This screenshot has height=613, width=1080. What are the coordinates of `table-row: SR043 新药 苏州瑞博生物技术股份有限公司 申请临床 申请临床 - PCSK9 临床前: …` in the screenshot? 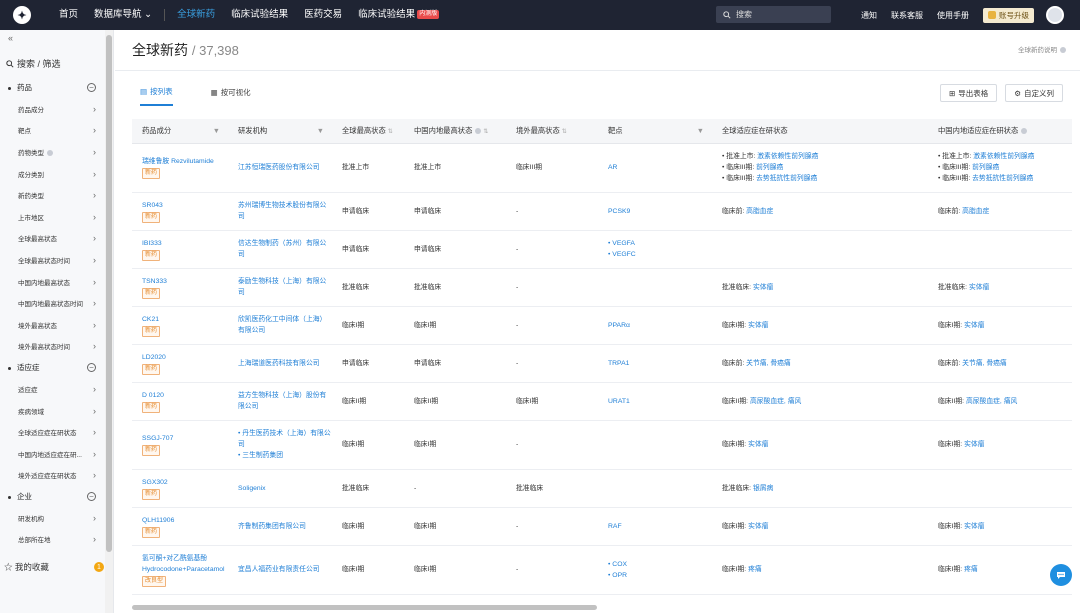 It's located at (602, 211).